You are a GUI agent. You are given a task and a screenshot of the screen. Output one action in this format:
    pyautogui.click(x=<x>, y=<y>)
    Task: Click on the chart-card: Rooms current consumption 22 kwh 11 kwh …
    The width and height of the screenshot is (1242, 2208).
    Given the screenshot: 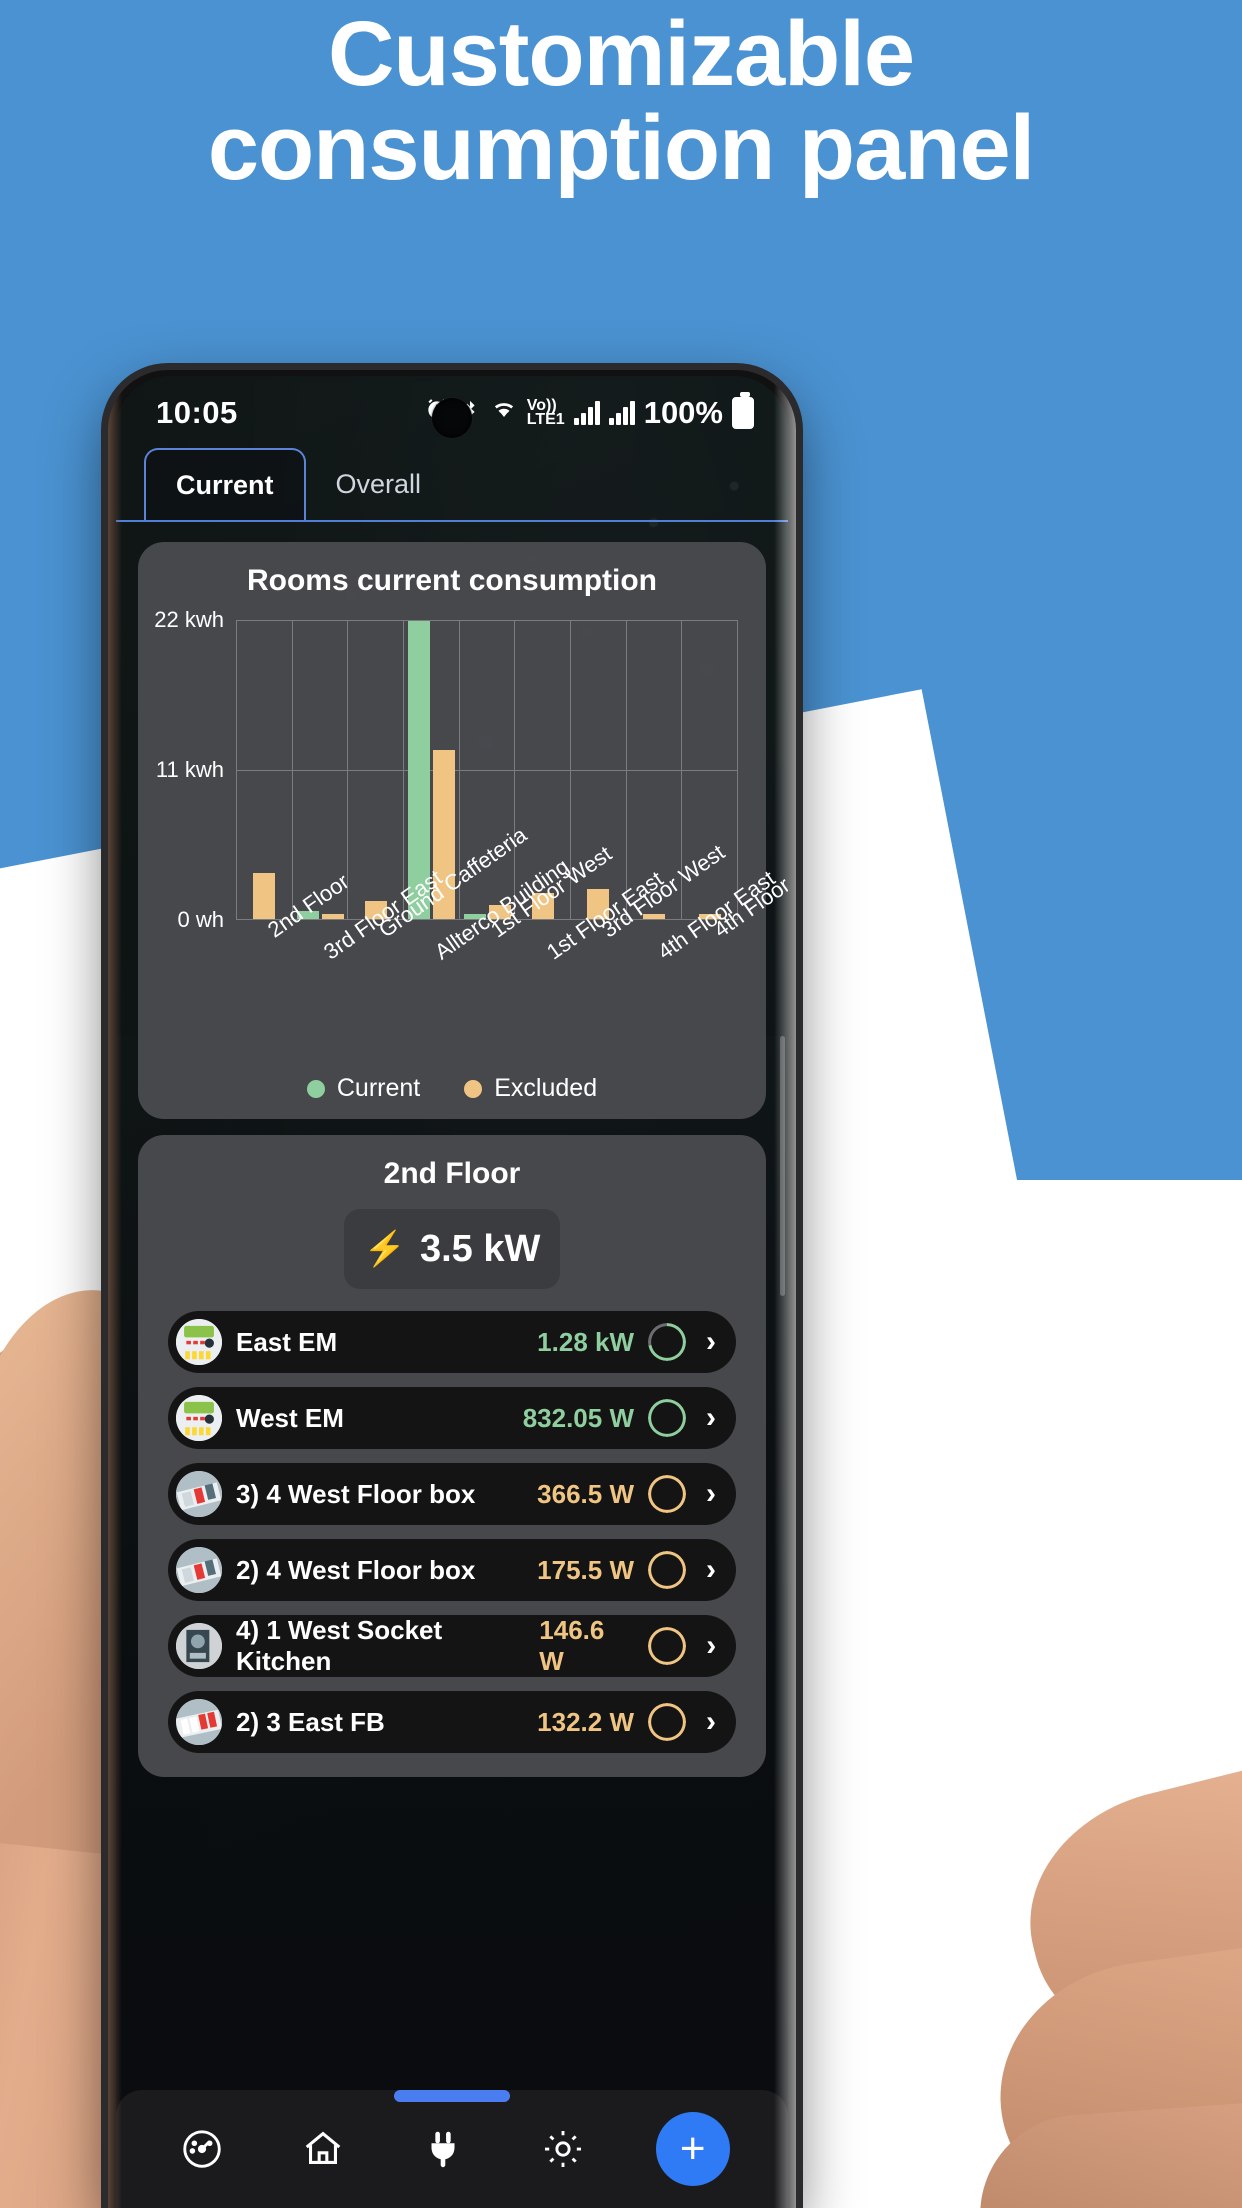 What is the action you would take?
    pyautogui.click(x=463, y=830)
    